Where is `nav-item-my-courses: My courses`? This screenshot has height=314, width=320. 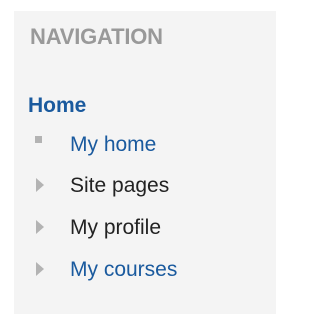 nav-item-my-courses: My courses is located at coordinates (147, 274).